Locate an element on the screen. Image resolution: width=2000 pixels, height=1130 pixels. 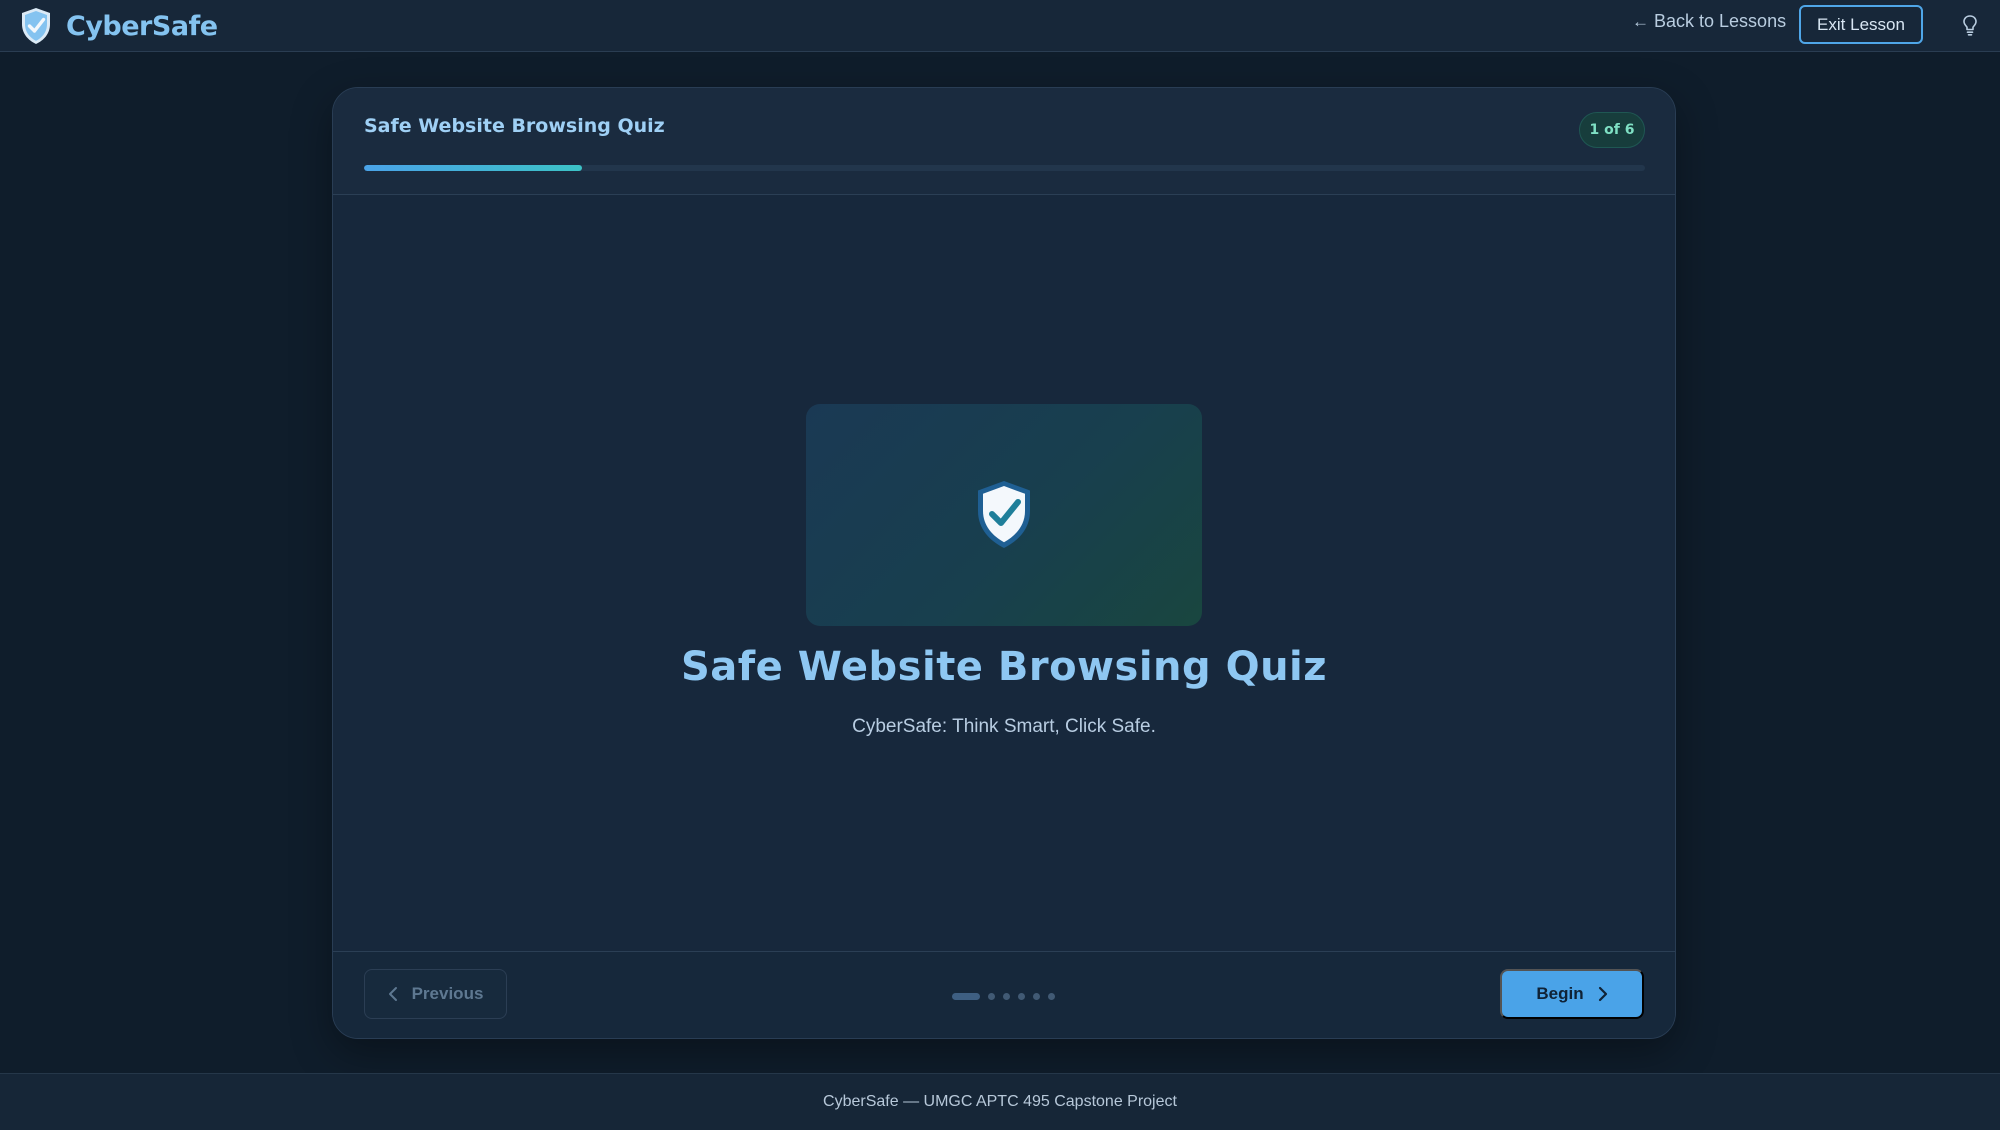
begin-button: Begin is located at coordinates (1572, 994).